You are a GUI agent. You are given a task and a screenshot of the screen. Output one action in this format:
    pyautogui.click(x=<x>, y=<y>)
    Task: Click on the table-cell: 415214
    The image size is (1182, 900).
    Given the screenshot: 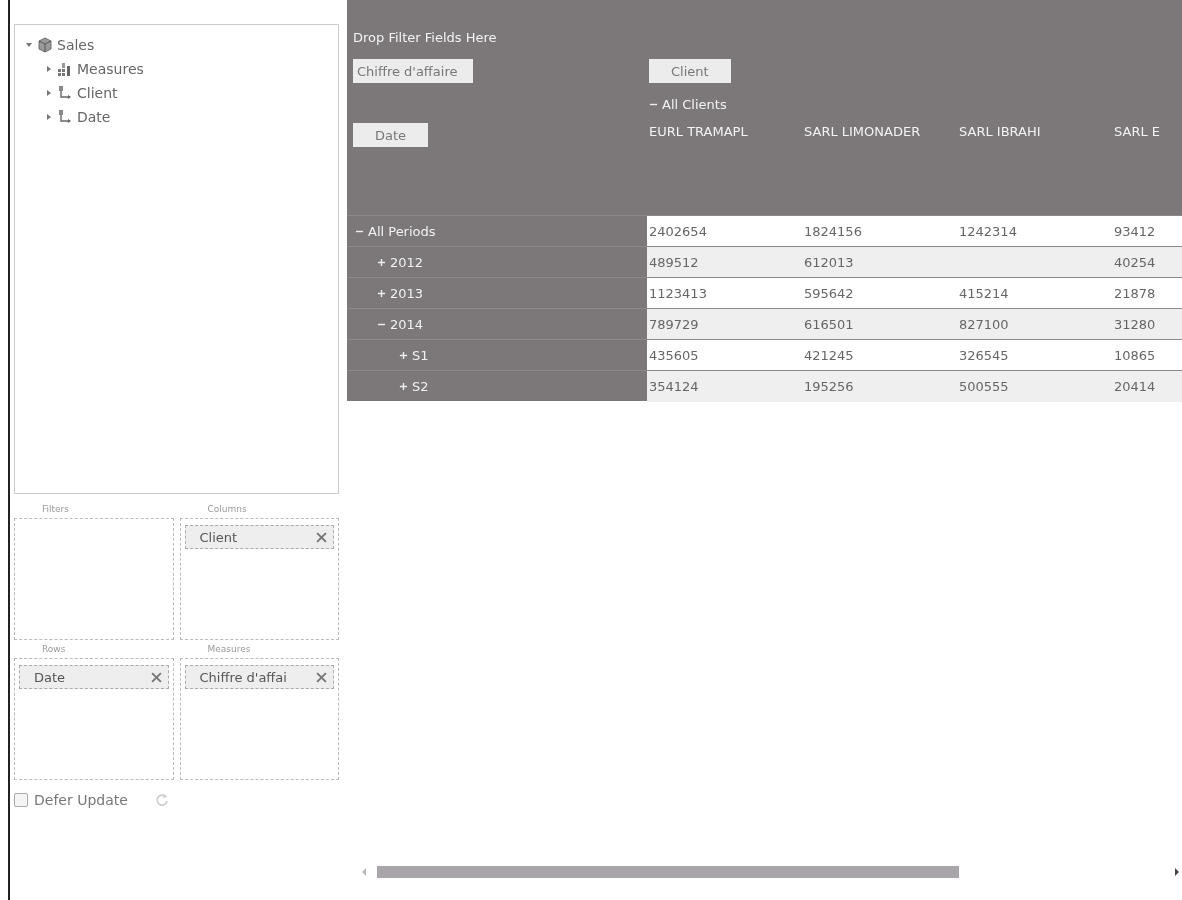 What is the action you would take?
    pyautogui.click(x=984, y=293)
    